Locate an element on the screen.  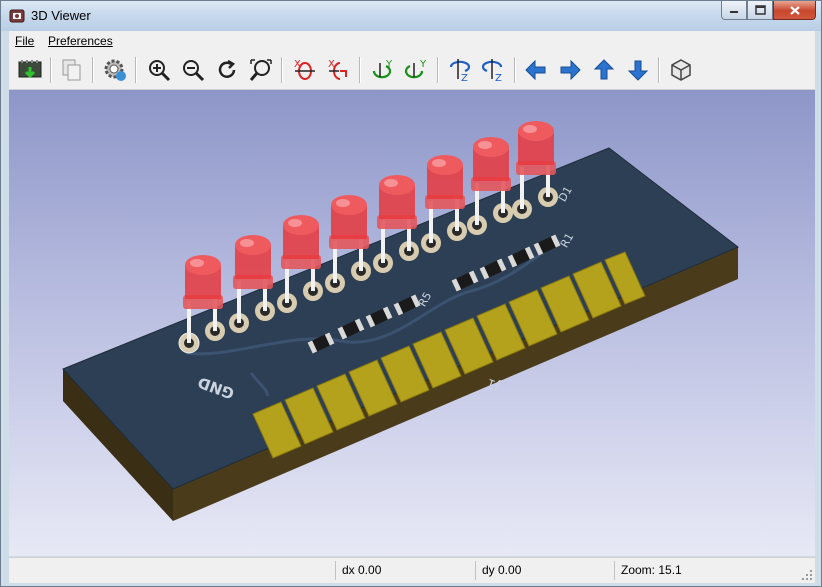
pan-left-icon is located at coordinates (535, 70).